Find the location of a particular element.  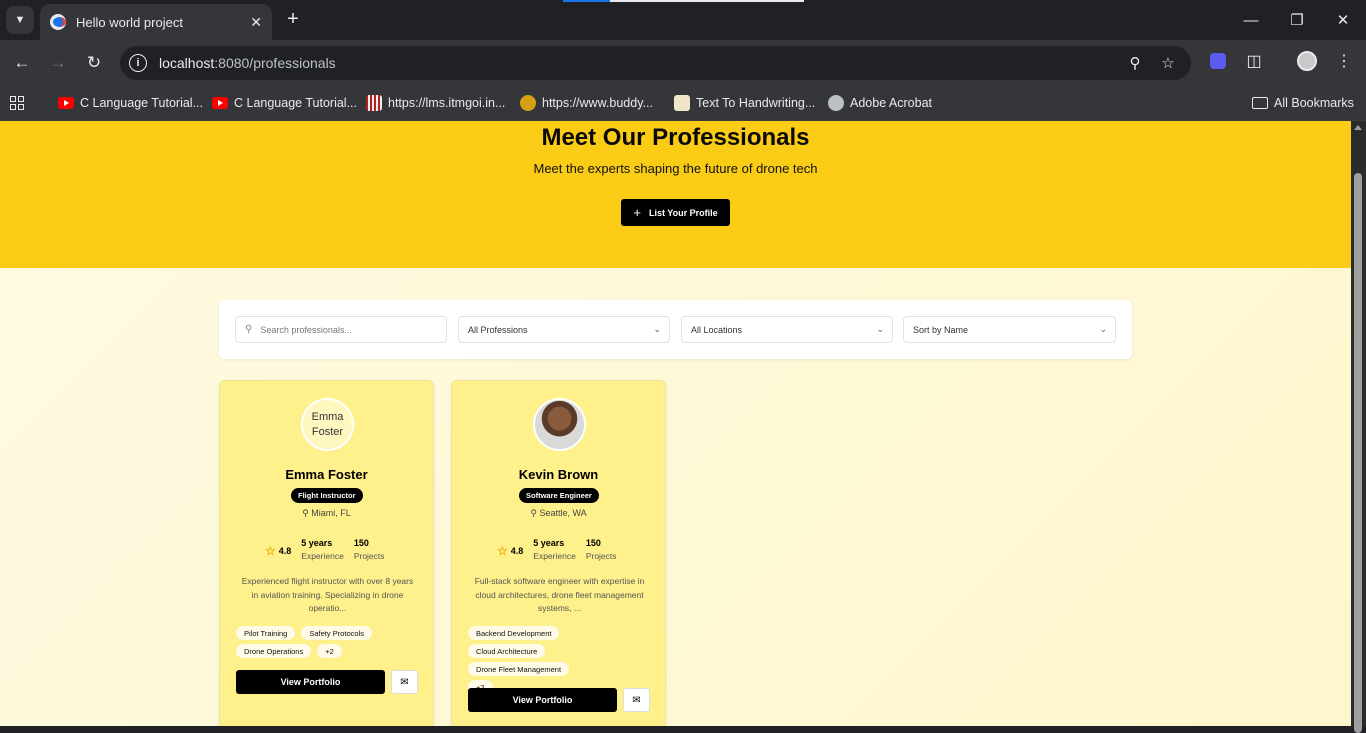

tag: Drone Fleet Management is located at coordinates (519, 669).